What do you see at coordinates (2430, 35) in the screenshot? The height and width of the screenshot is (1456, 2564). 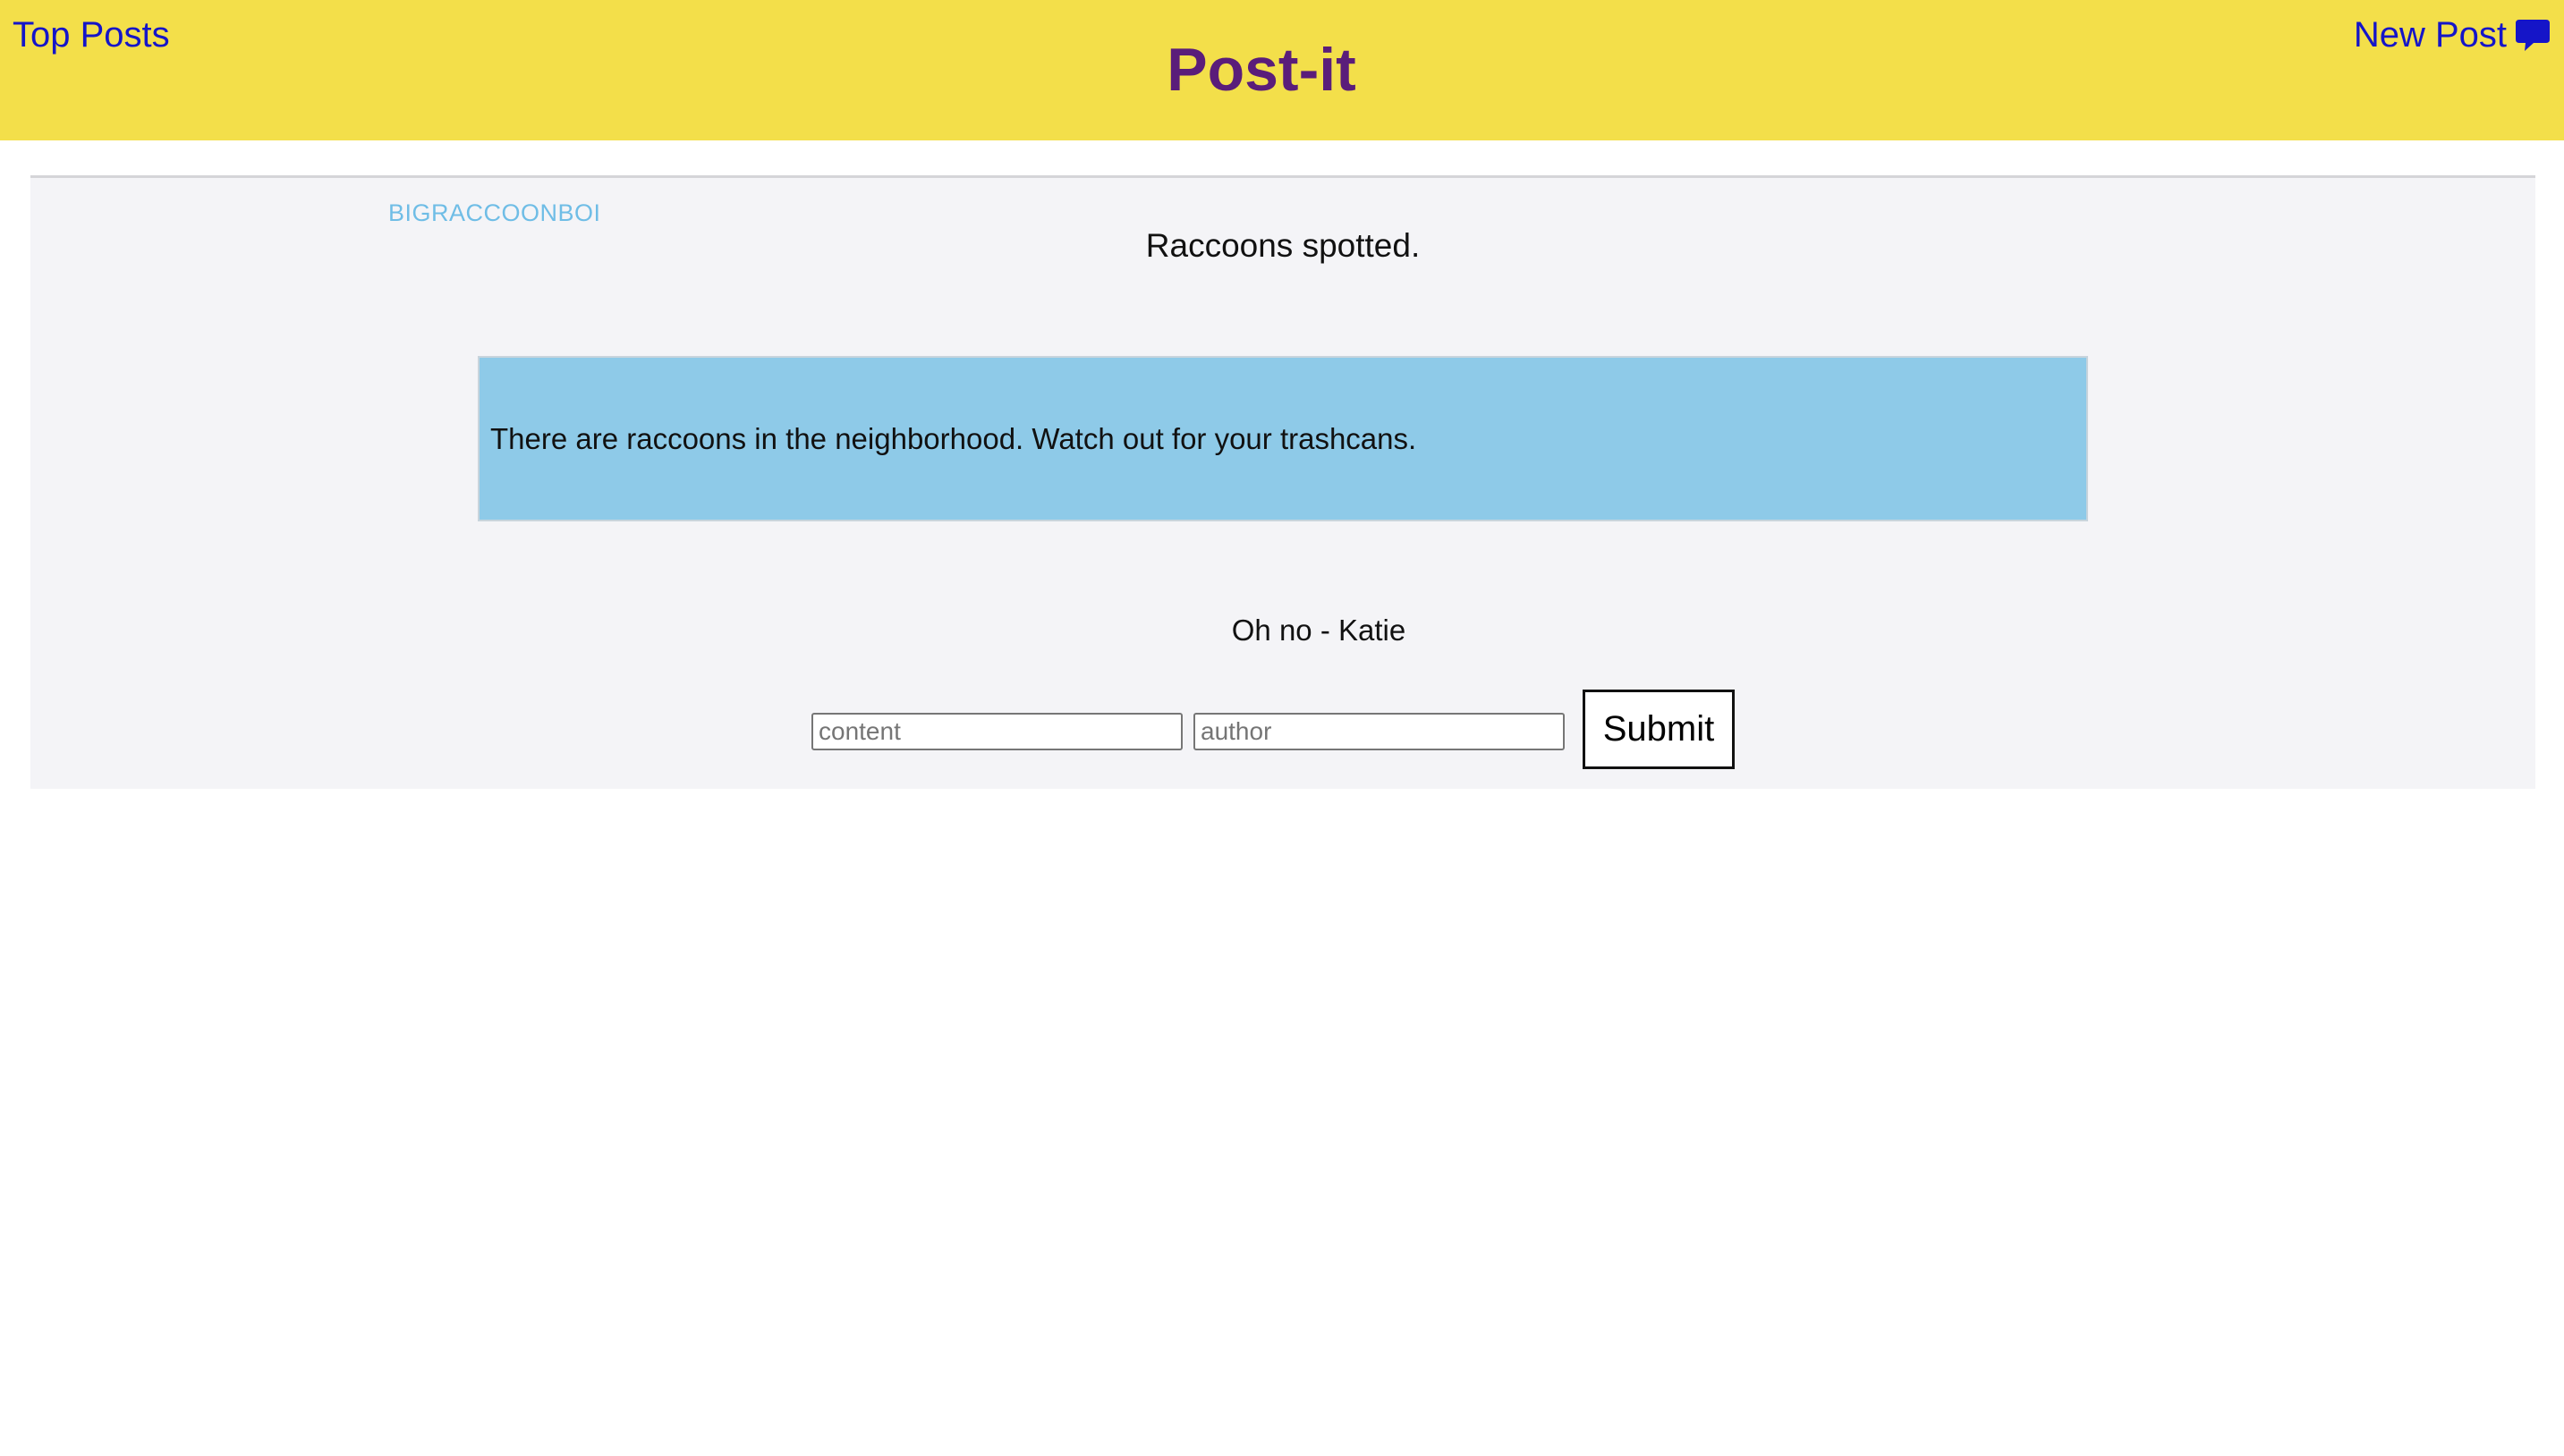 I see `new-post-label: New Post` at bounding box center [2430, 35].